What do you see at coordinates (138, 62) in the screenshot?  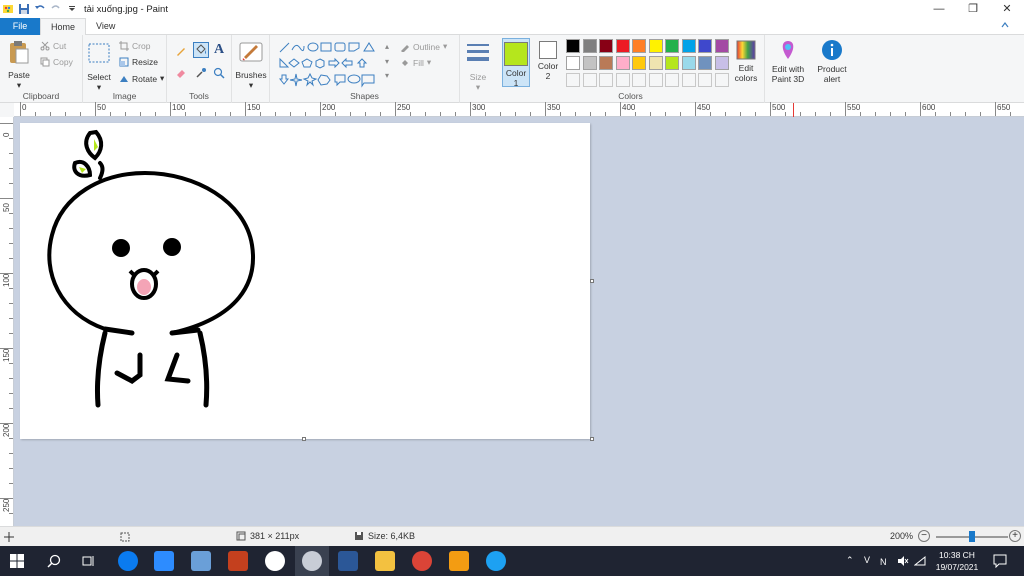 I see `resize-button: Resize` at bounding box center [138, 62].